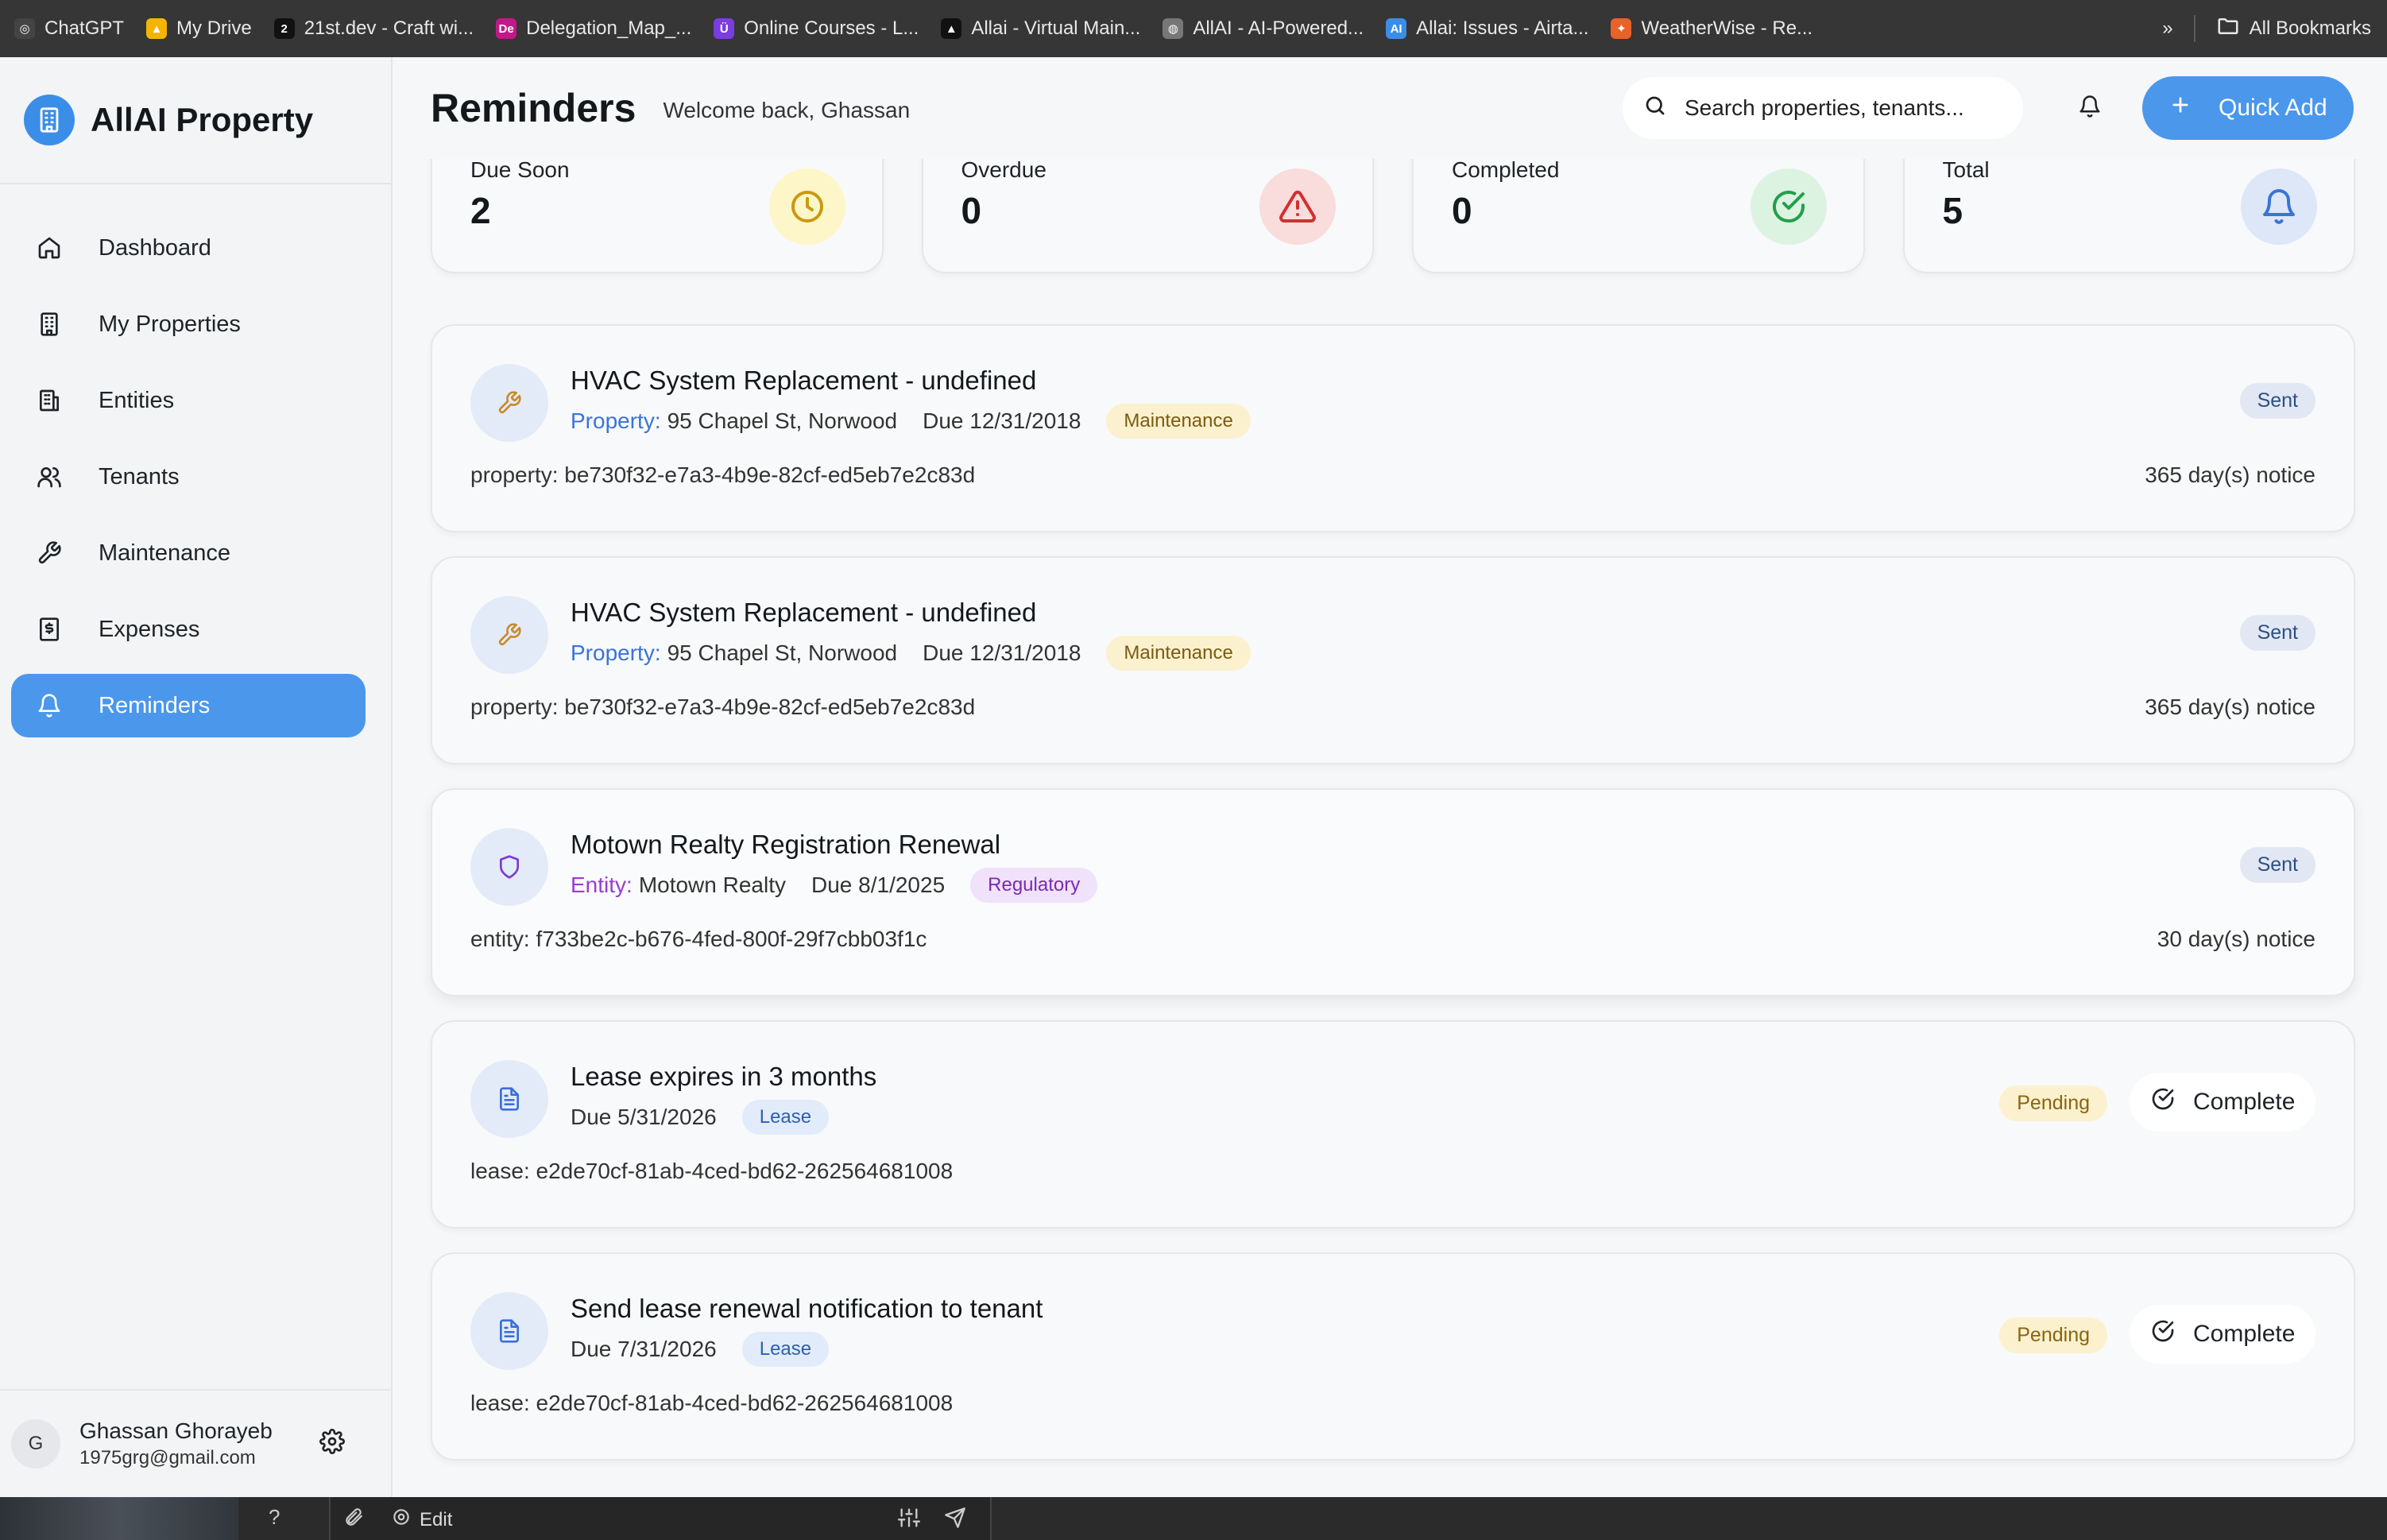 The height and width of the screenshot is (1540, 2387). What do you see at coordinates (202, 28) in the screenshot?
I see `bookmark-item: ▲ My Drive` at bounding box center [202, 28].